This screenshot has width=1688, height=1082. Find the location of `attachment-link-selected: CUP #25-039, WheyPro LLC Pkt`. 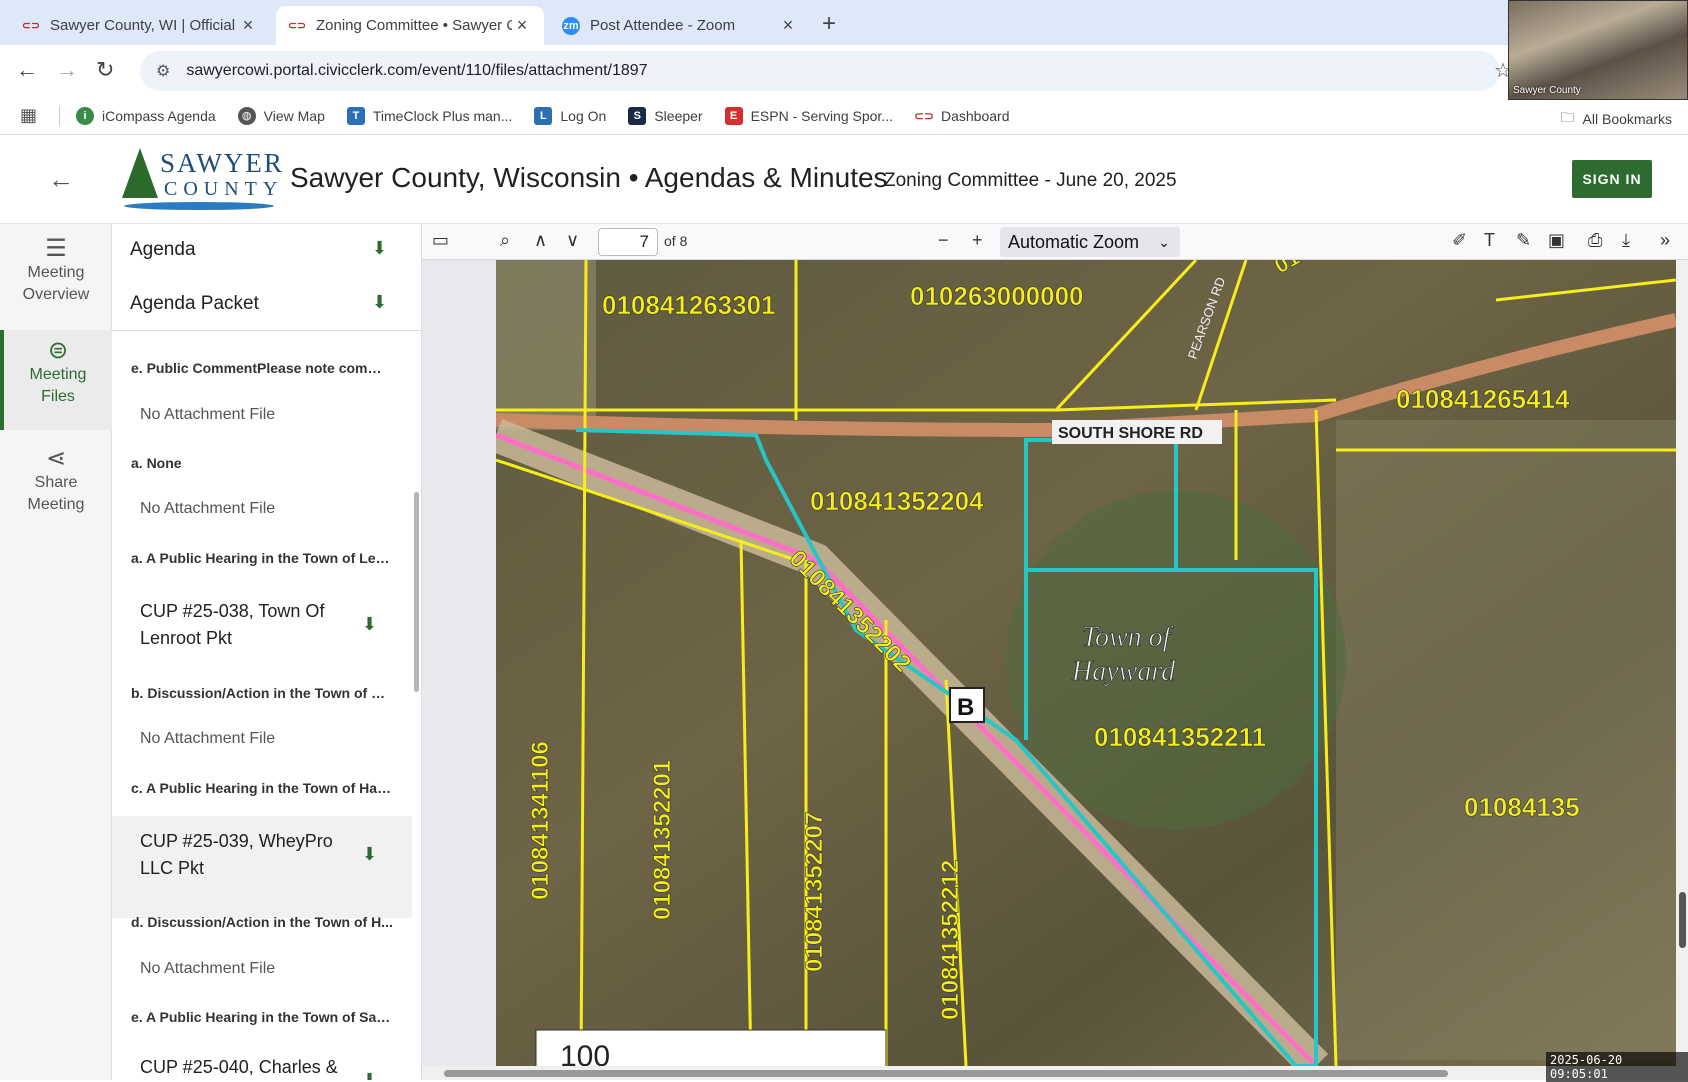

attachment-link-selected: CUP #25-039, WheyPro LLC Pkt is located at coordinates (240, 855).